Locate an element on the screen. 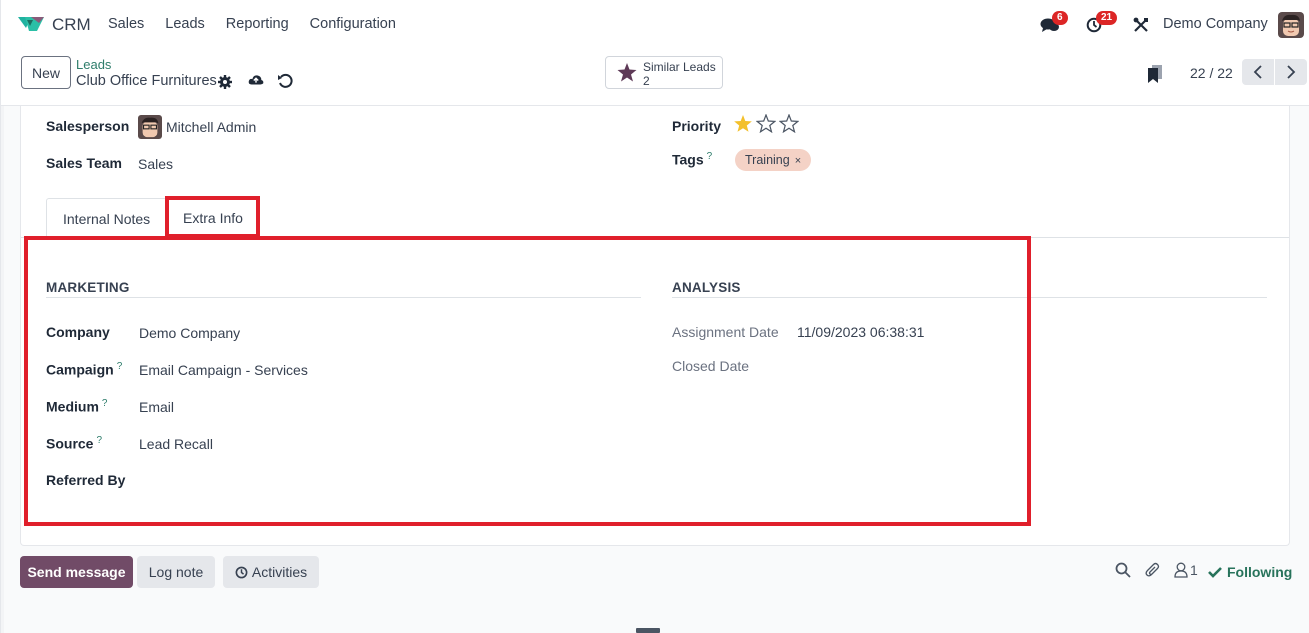  salesperson-avatar is located at coordinates (150, 127).